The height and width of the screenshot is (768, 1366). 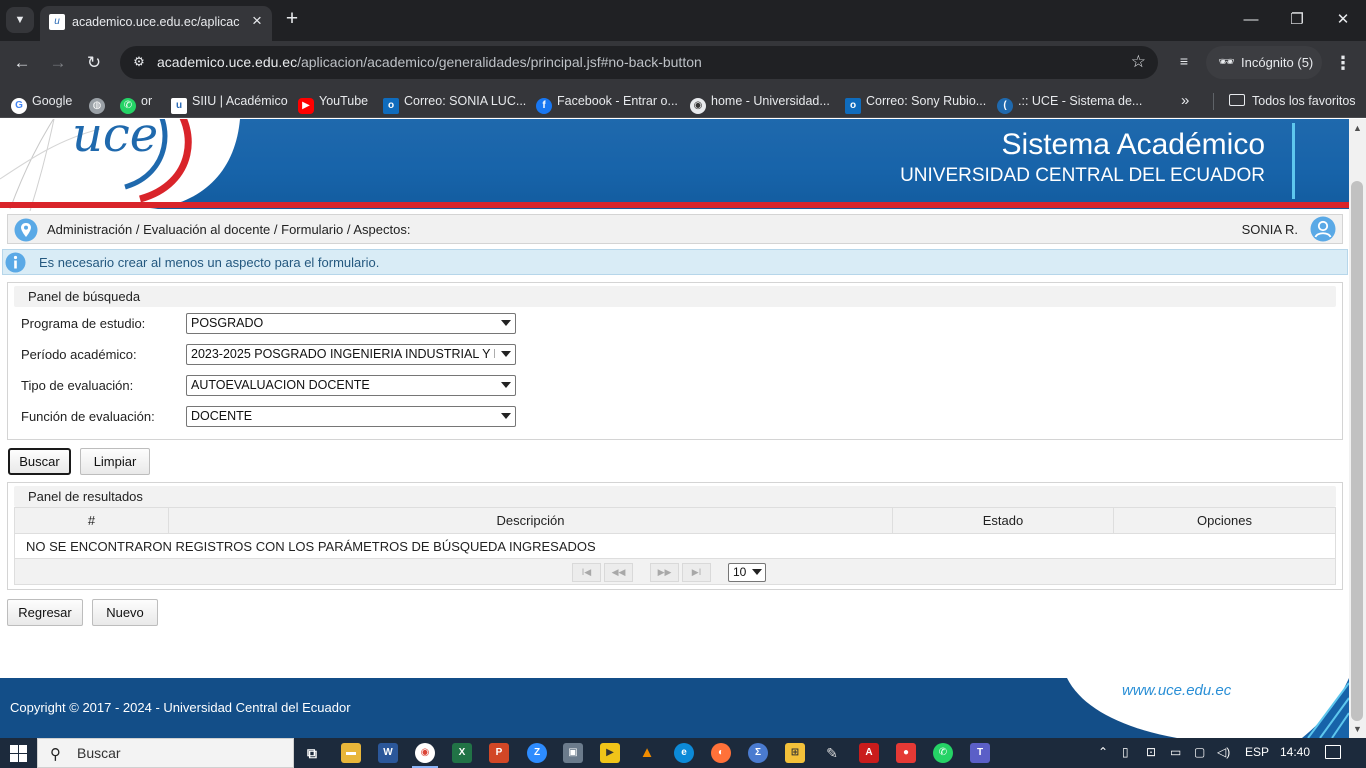 What do you see at coordinates (573, 753) in the screenshot?
I see `scanner-icon: ▣` at bounding box center [573, 753].